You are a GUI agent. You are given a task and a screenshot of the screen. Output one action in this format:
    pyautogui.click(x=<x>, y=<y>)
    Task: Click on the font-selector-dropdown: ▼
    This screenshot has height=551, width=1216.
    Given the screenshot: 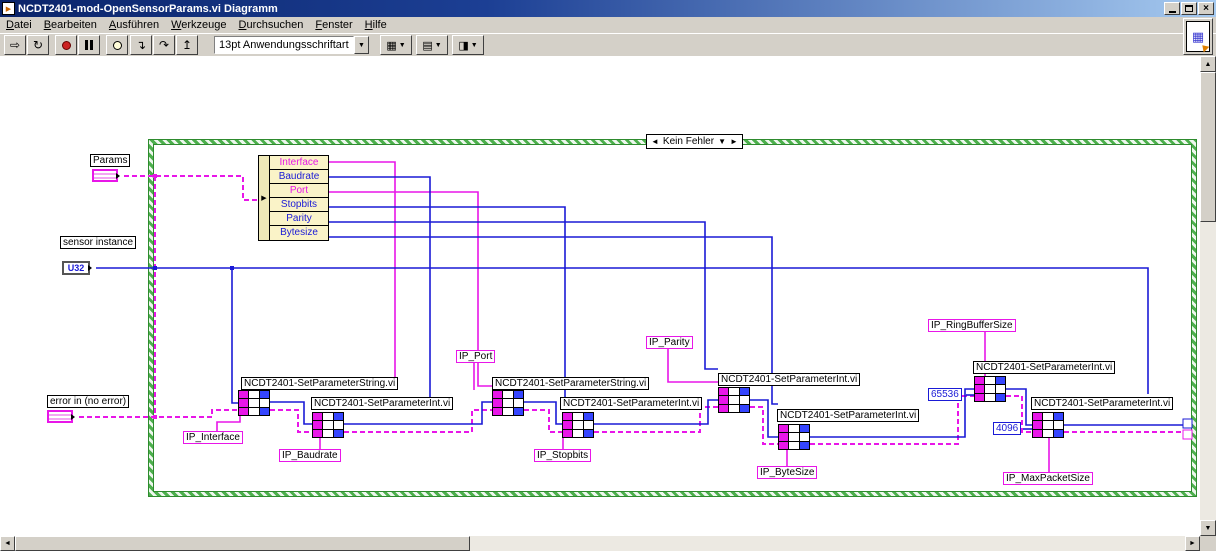 What is the action you would take?
    pyautogui.click(x=361, y=45)
    